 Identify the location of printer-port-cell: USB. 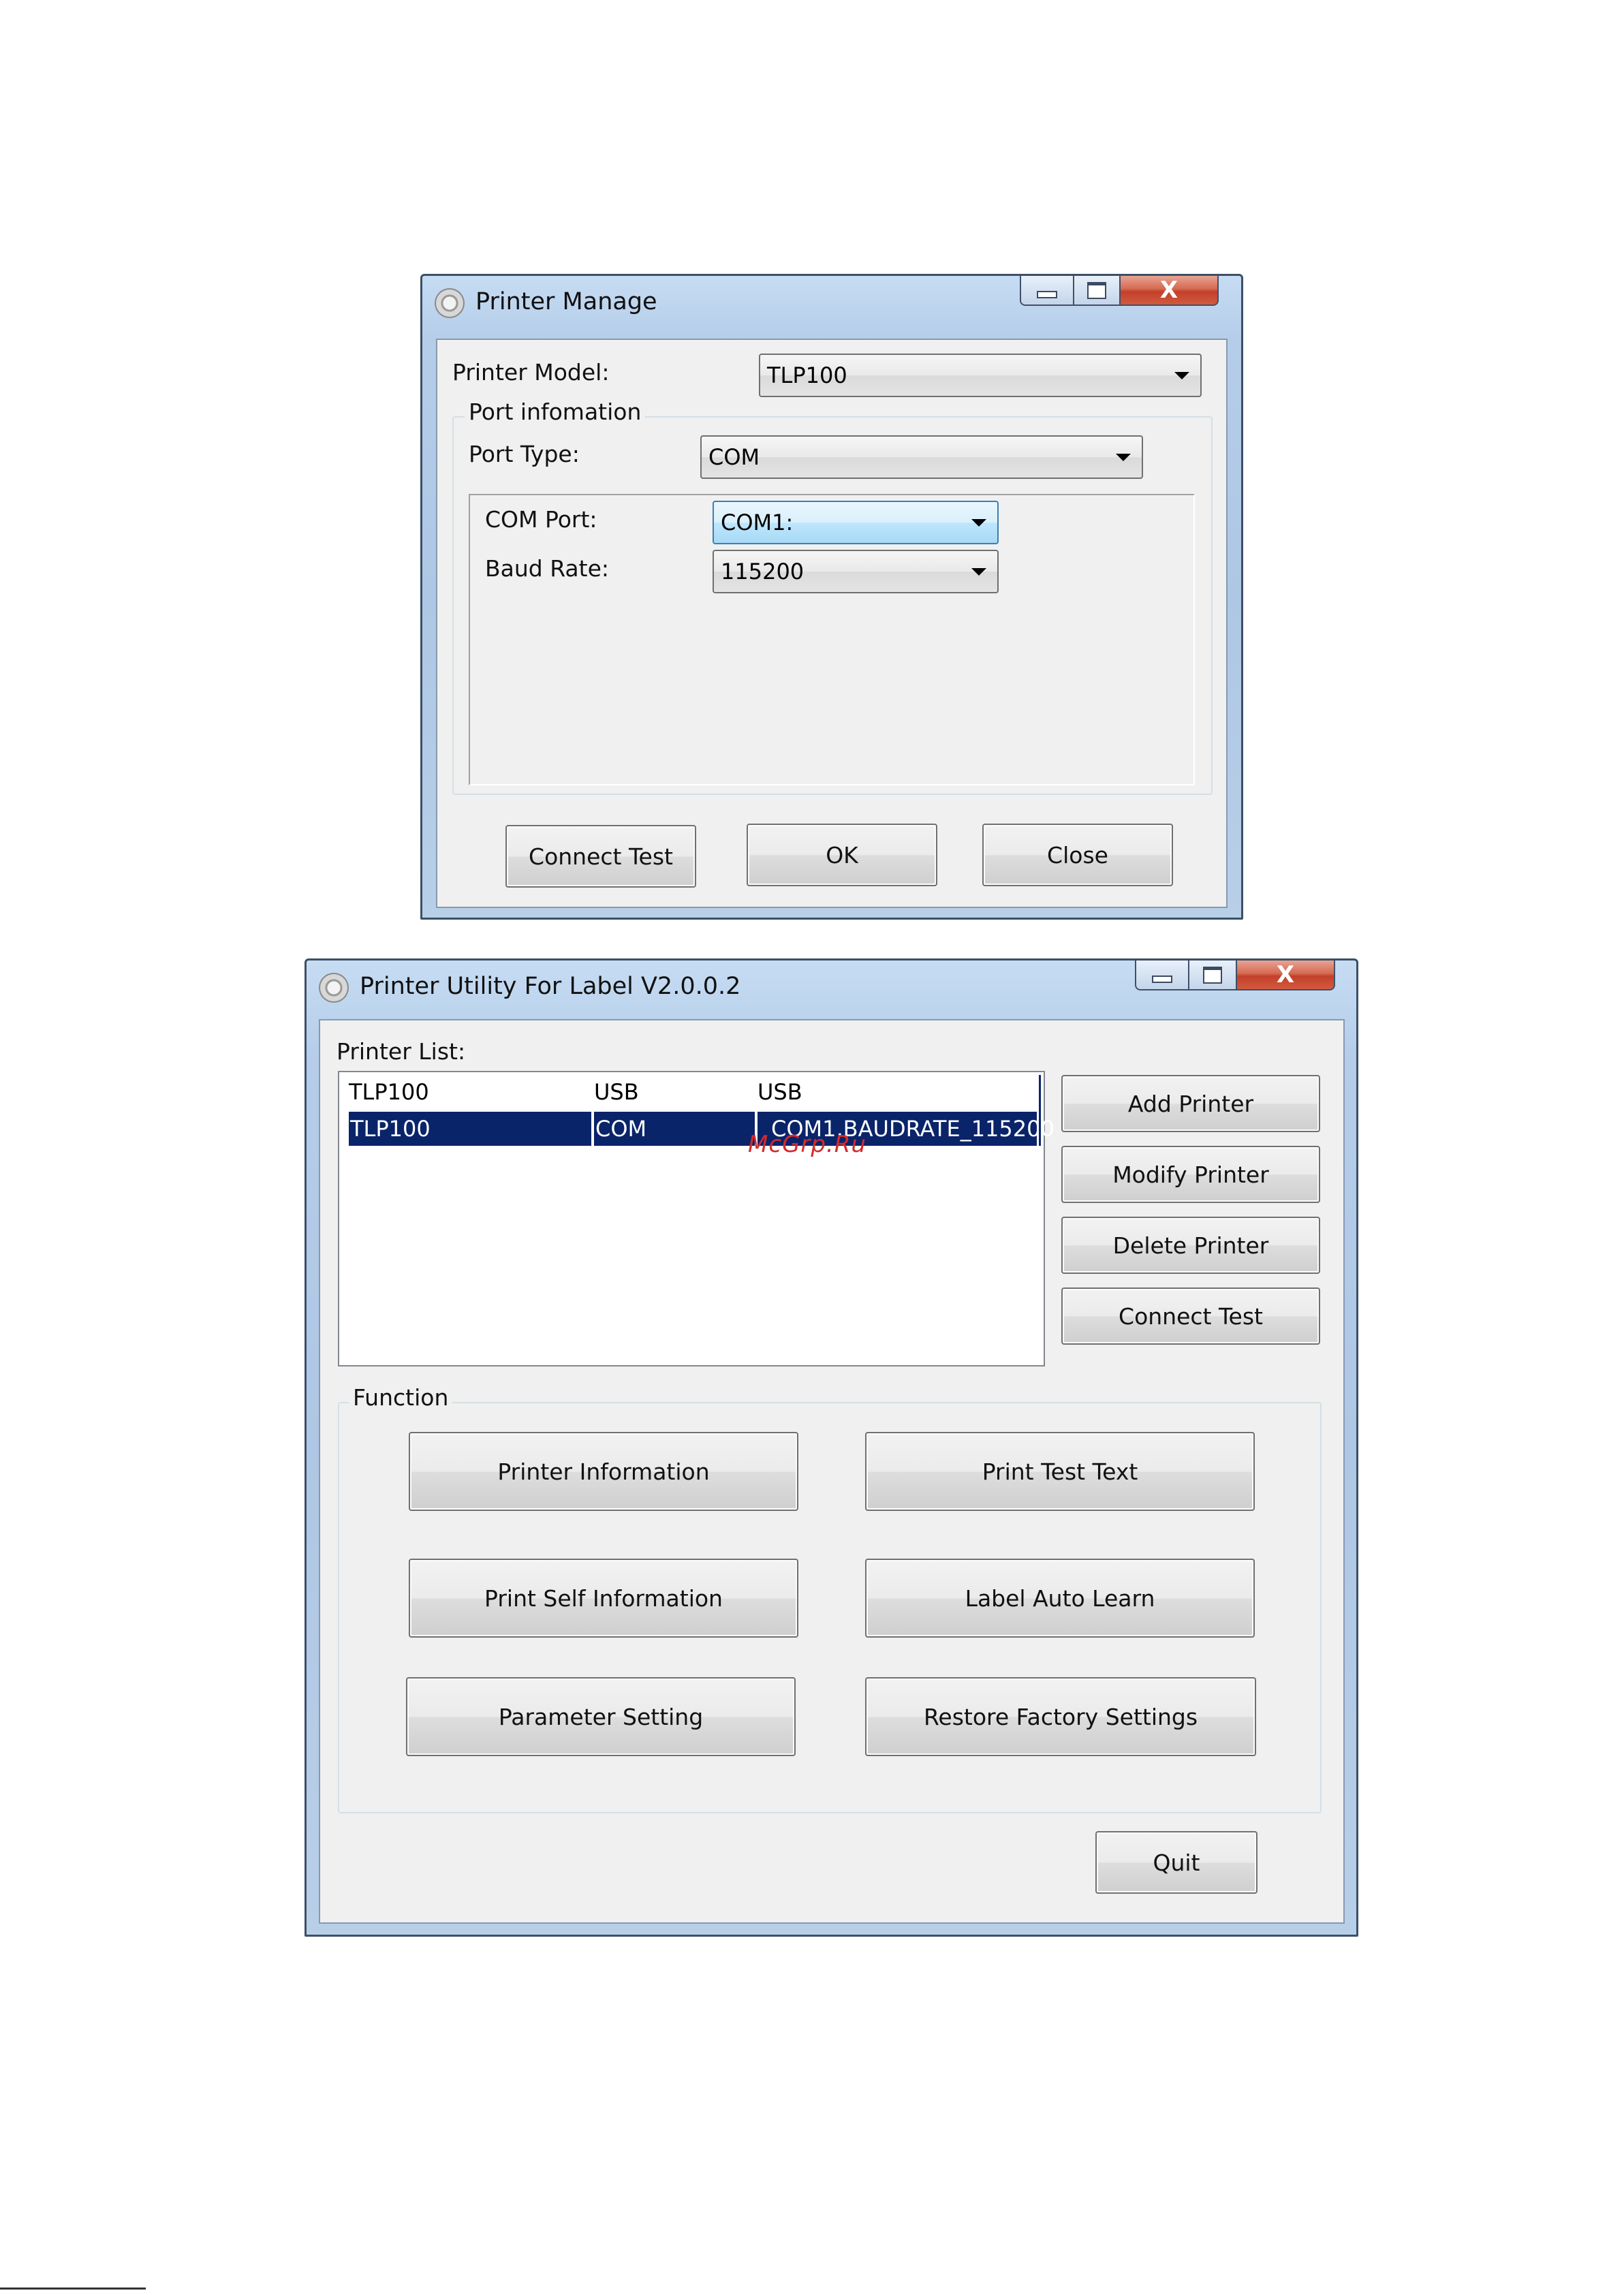
(616, 1092).